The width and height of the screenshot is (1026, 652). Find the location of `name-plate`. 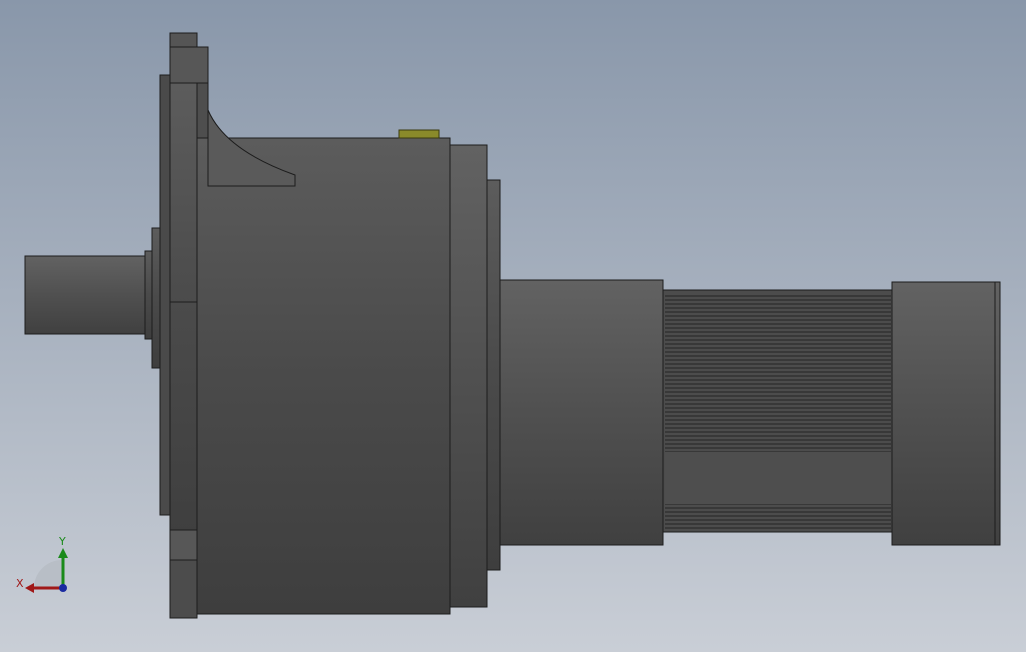

name-plate is located at coordinates (419, 134).